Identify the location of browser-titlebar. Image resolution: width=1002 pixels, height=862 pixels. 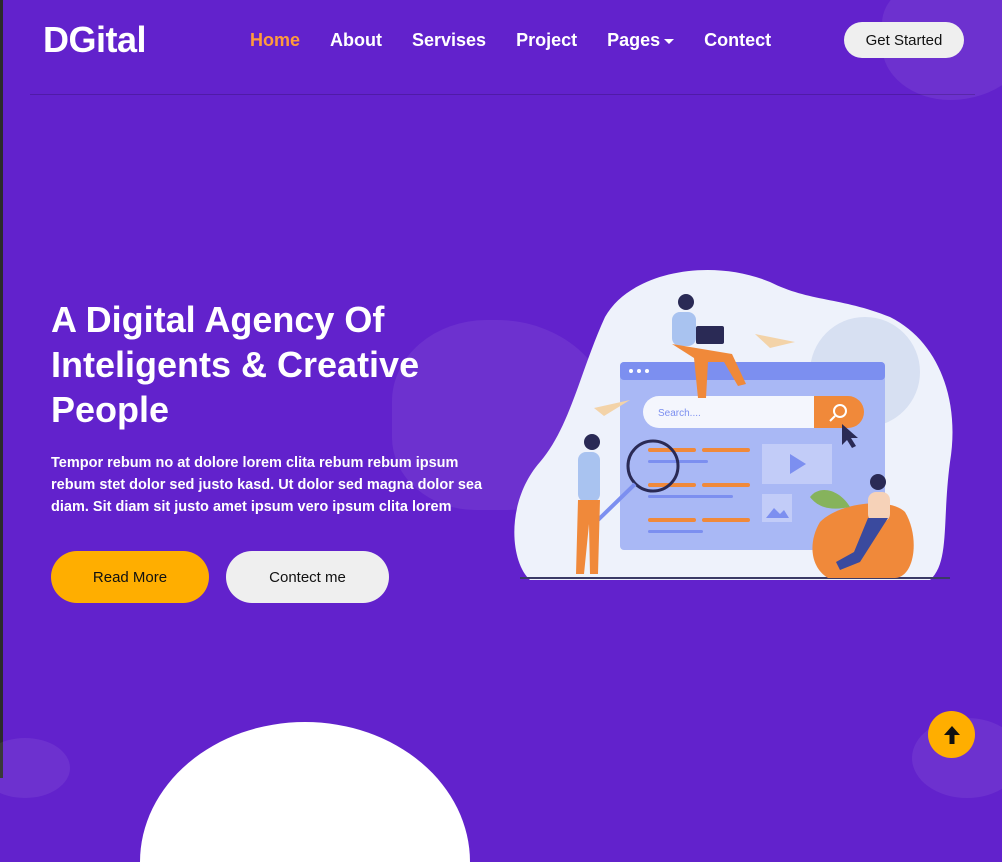
(752, 371).